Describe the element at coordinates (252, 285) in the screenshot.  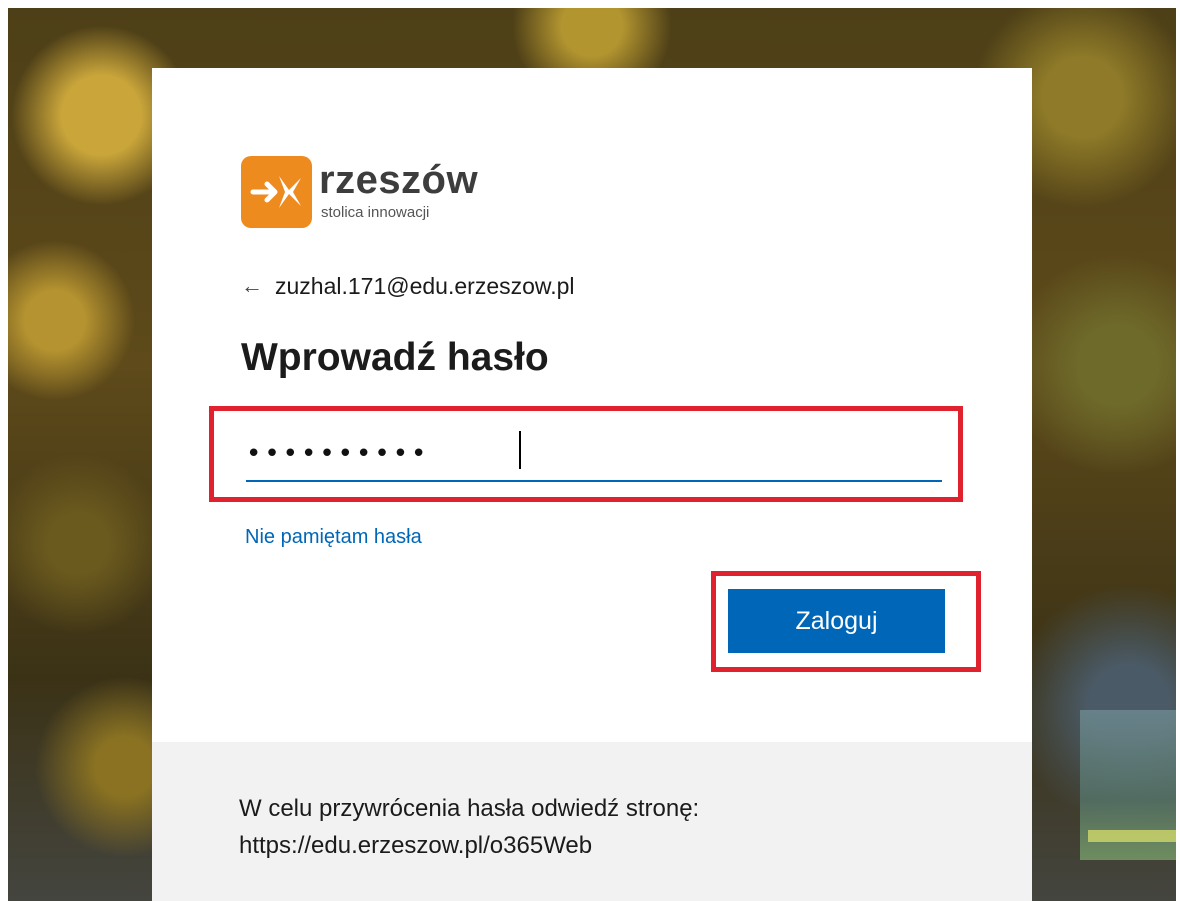
I see `arrow-left-icon: ←` at that location.